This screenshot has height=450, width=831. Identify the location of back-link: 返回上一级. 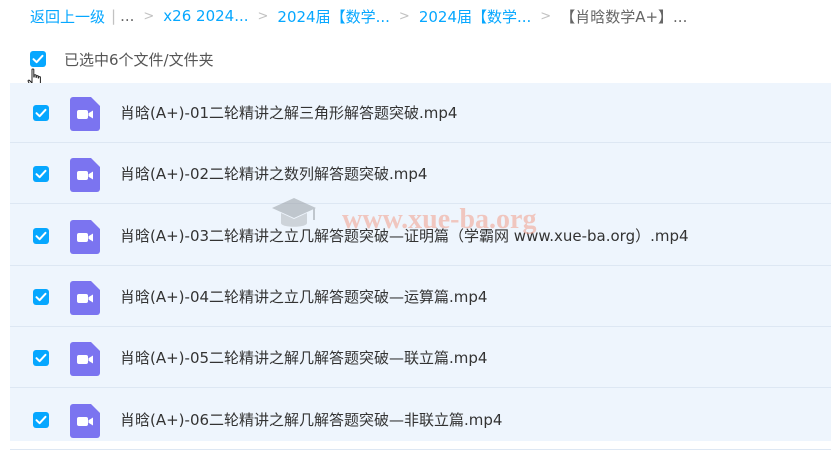
(67, 16).